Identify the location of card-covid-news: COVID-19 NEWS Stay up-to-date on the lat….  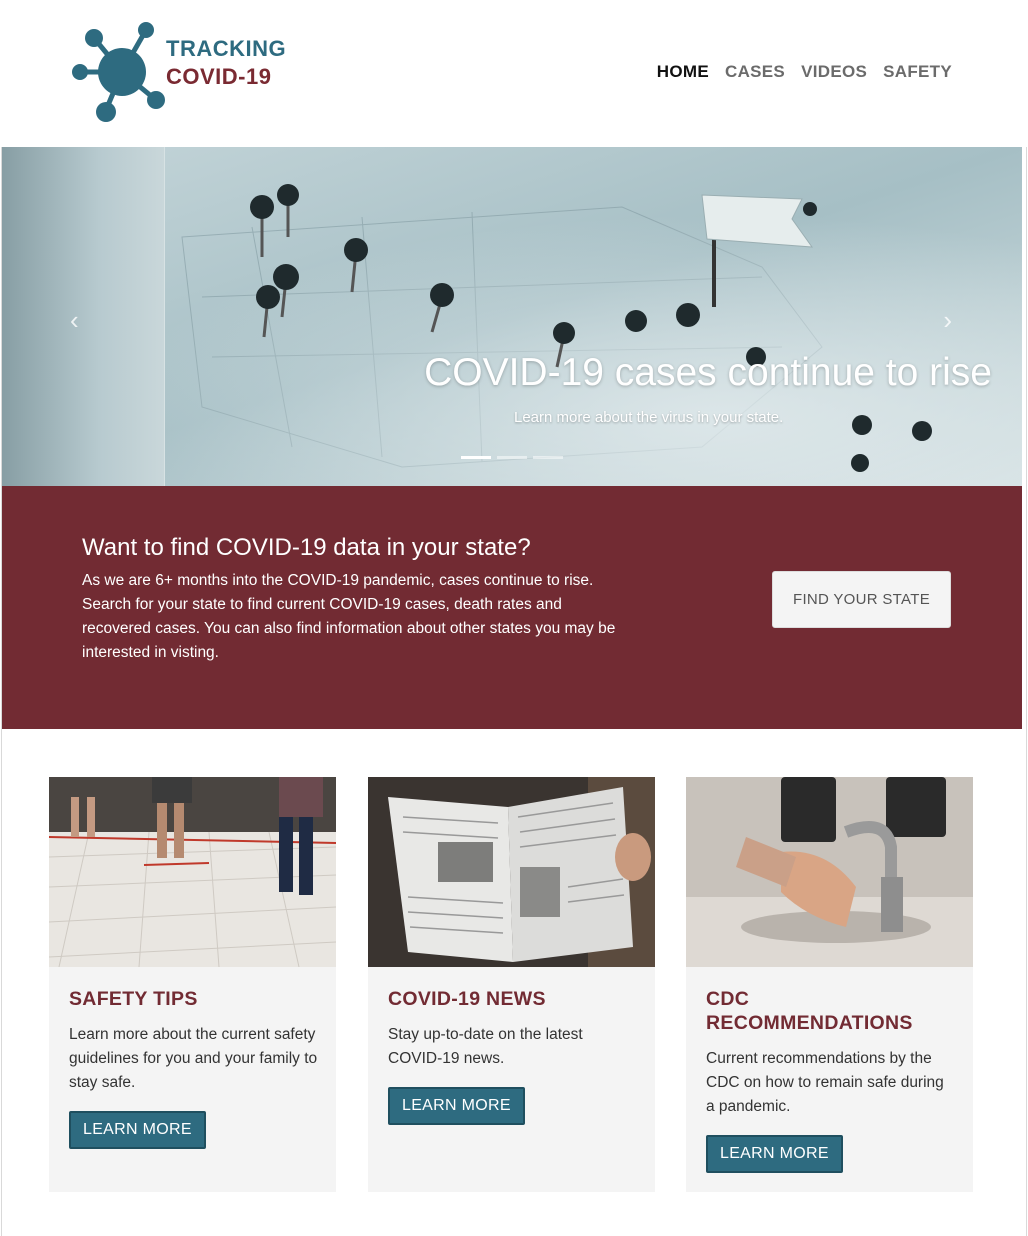
(511, 984).